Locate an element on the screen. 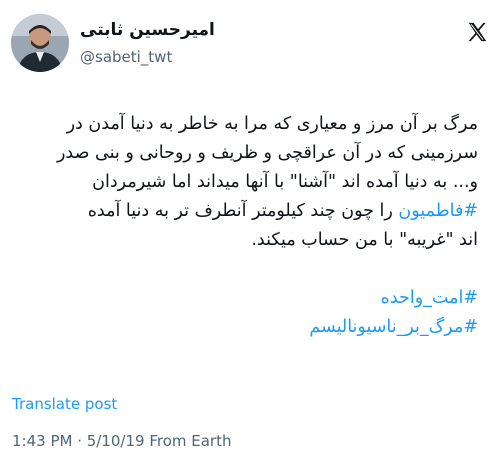 This screenshot has height=460, width=500. translate-post-link: Translate post is located at coordinates (64, 404).